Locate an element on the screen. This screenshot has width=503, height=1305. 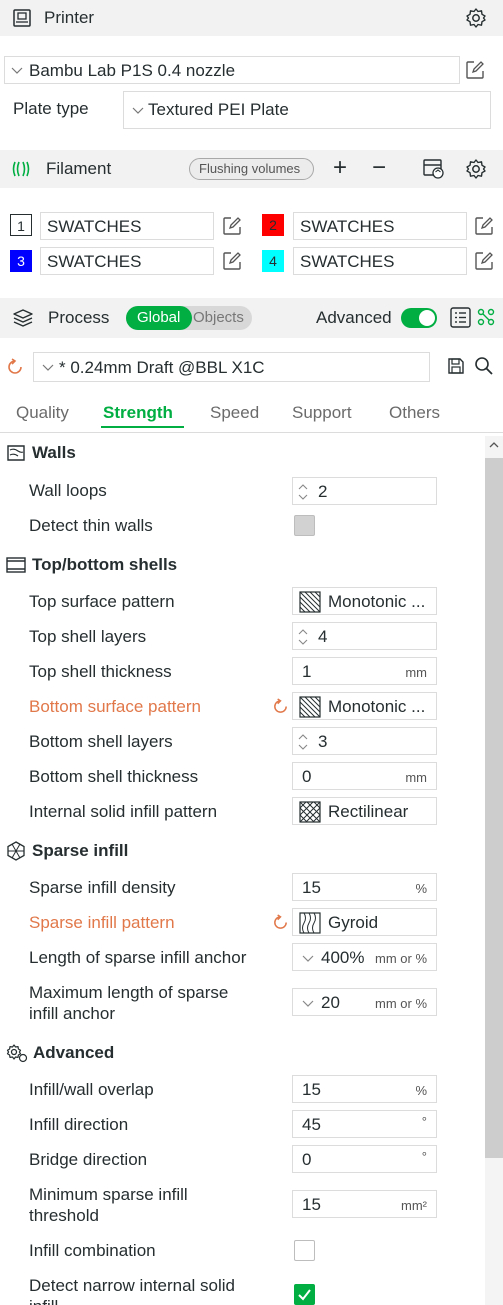
monotonic-pattern-icon is located at coordinates (310, 602).